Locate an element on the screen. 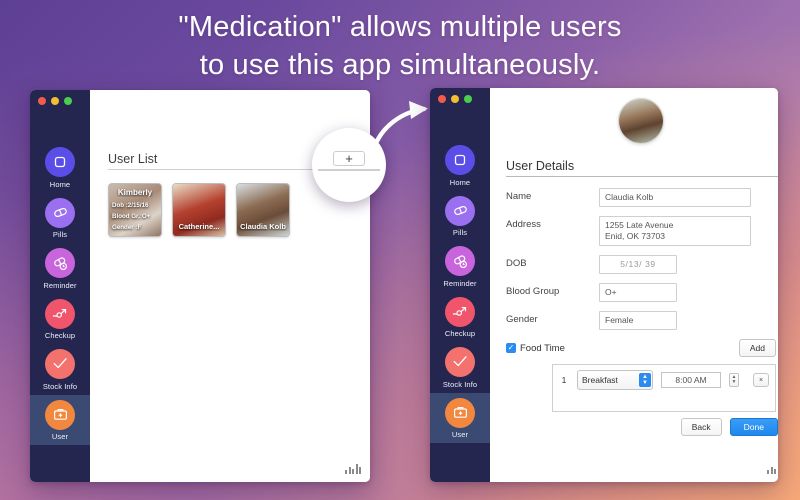 The image size is (800, 500). details-footer: Back Done is located at coordinates (729, 427).